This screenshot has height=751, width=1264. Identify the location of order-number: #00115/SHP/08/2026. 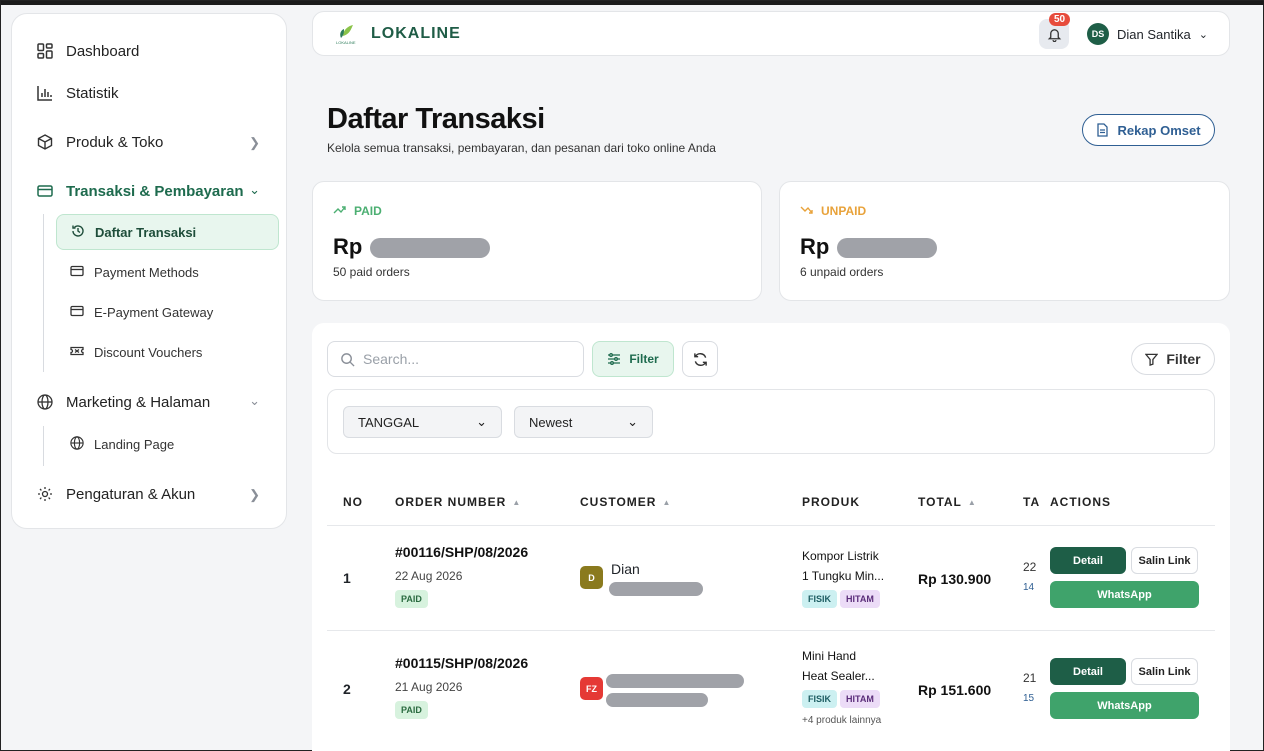
(461, 663).